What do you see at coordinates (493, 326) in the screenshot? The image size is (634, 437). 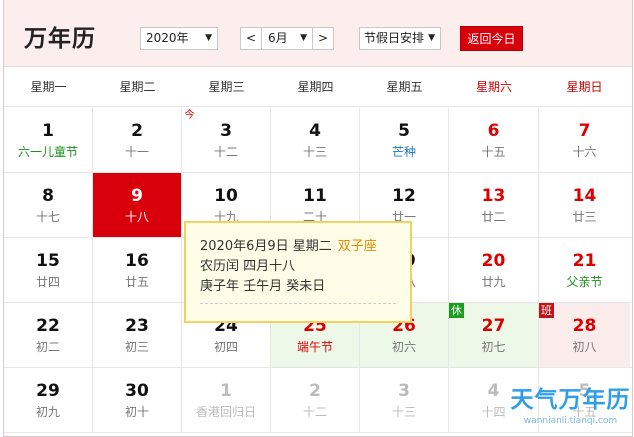 I see `day-number: 27` at bounding box center [493, 326].